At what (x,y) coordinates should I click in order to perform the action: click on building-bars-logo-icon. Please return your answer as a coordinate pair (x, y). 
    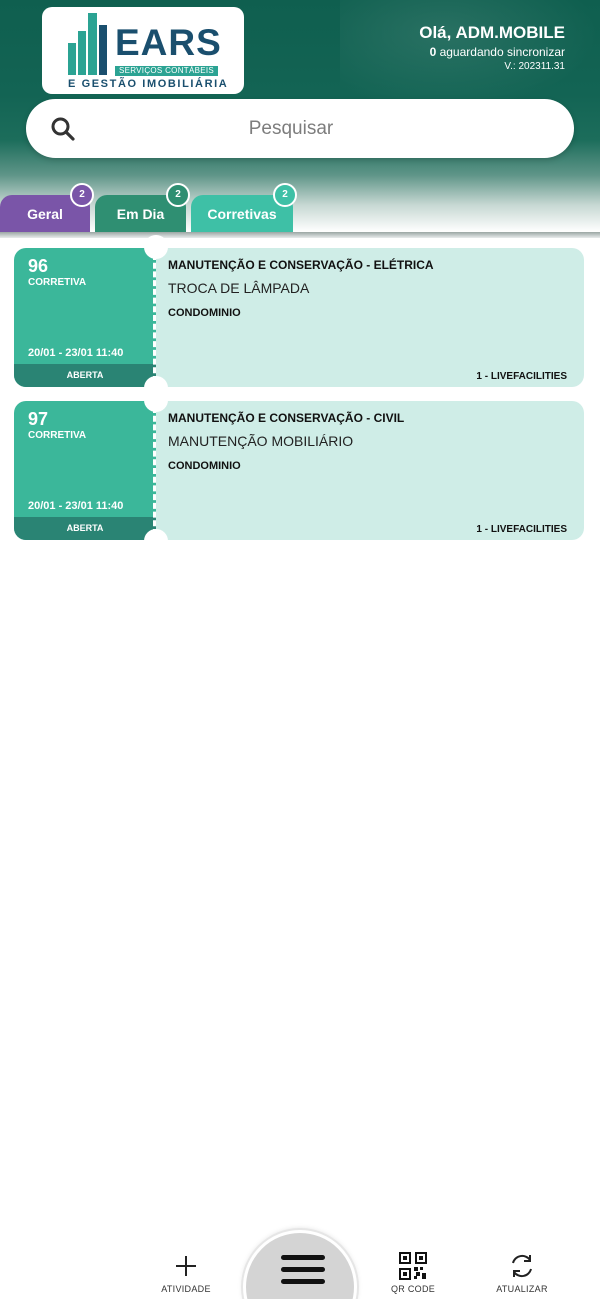
    Looking at the image, I should click on (87, 44).